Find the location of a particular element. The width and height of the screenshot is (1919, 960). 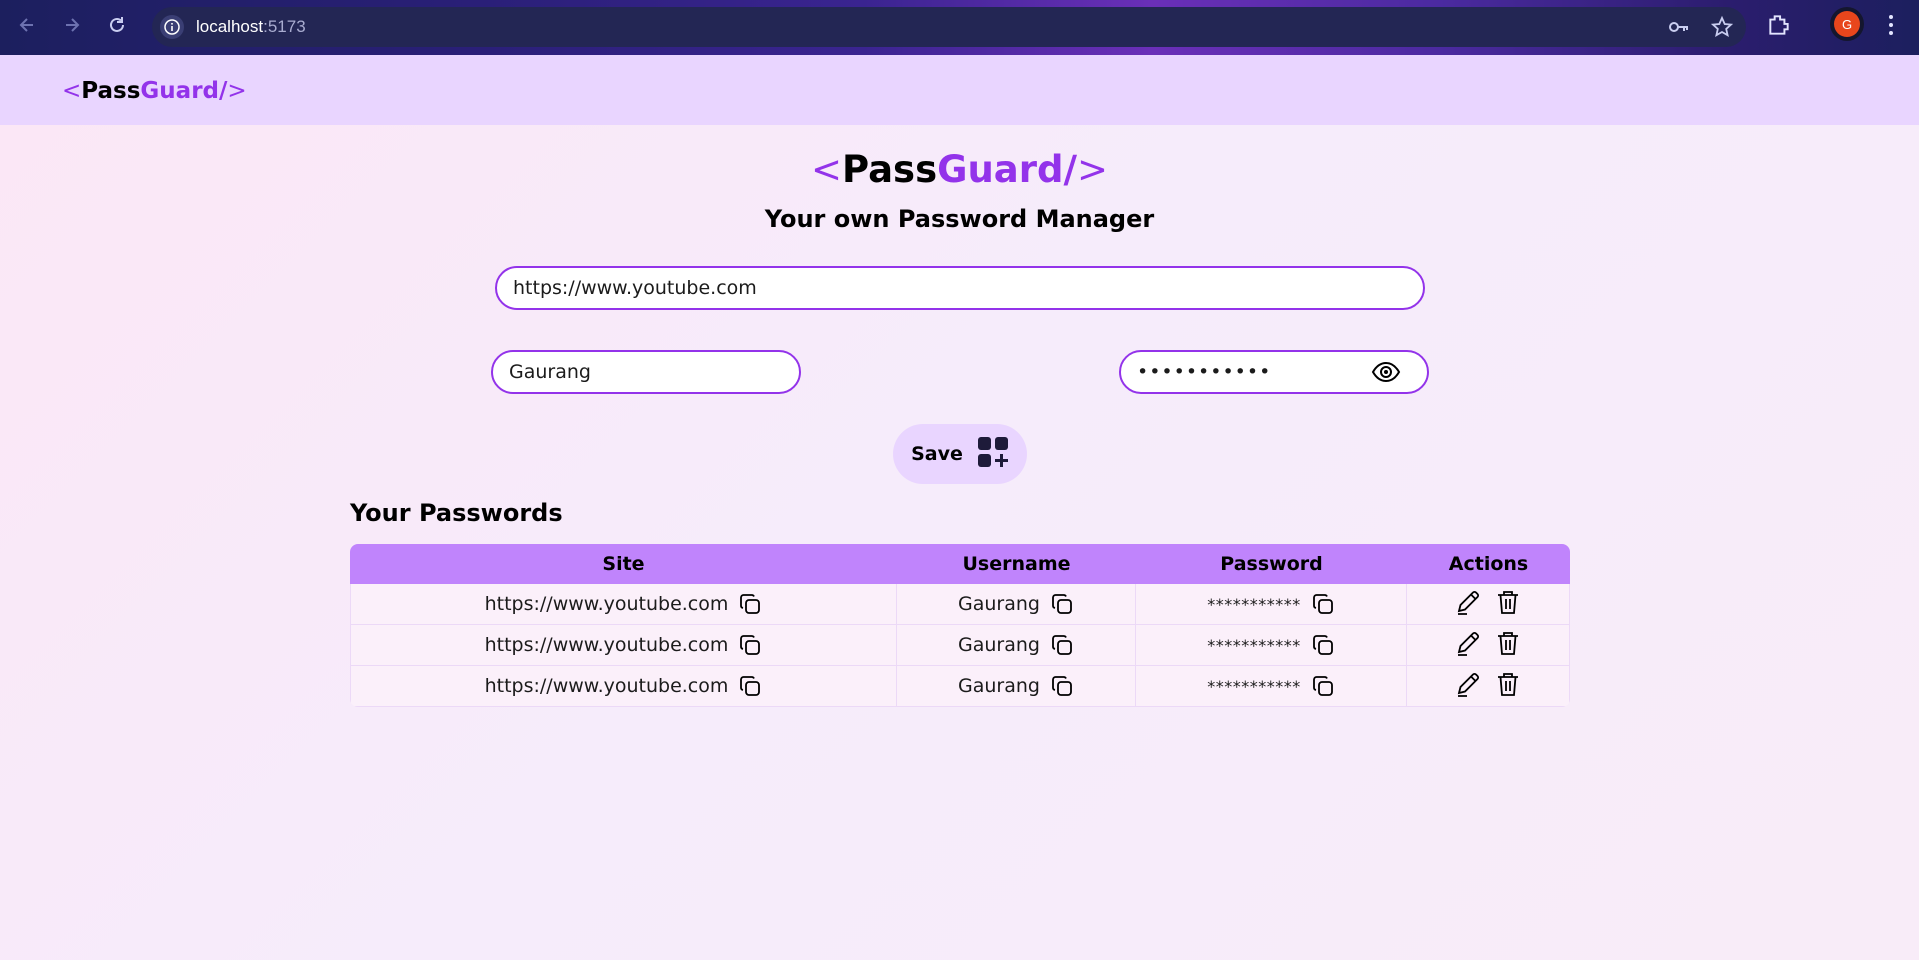

address-url: localhost:5173 is located at coordinates (251, 26).